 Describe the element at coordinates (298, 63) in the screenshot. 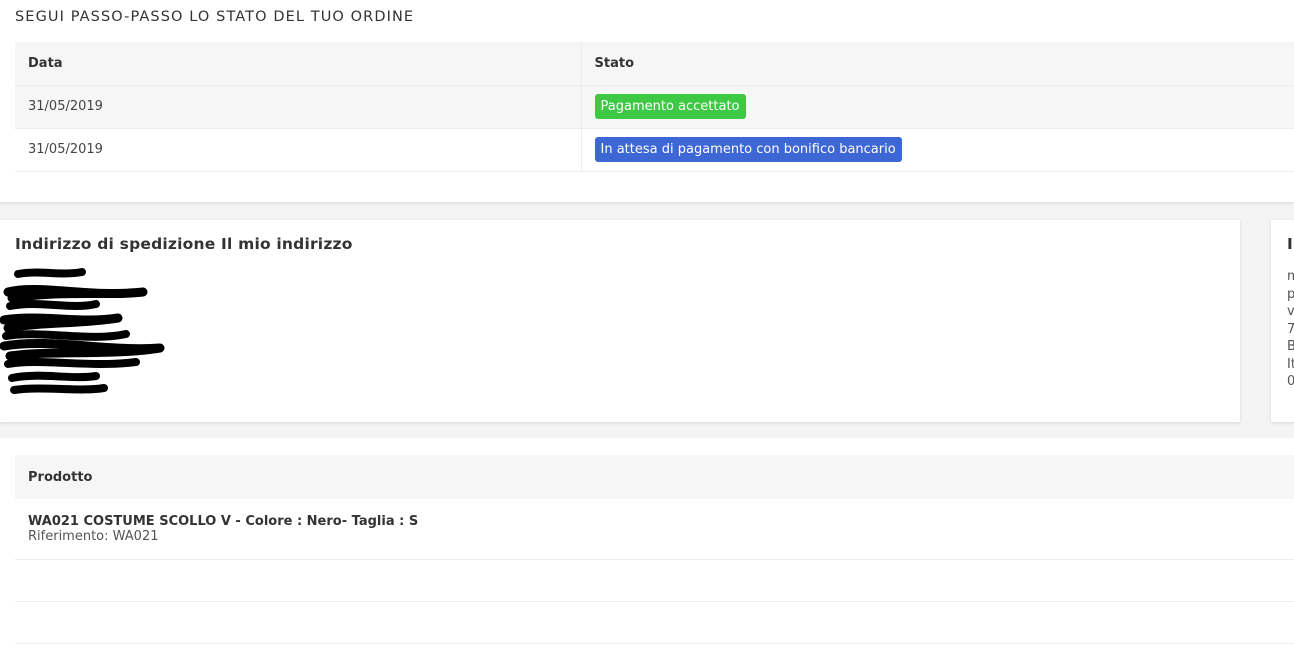

I see `column-header-date: Data` at that location.